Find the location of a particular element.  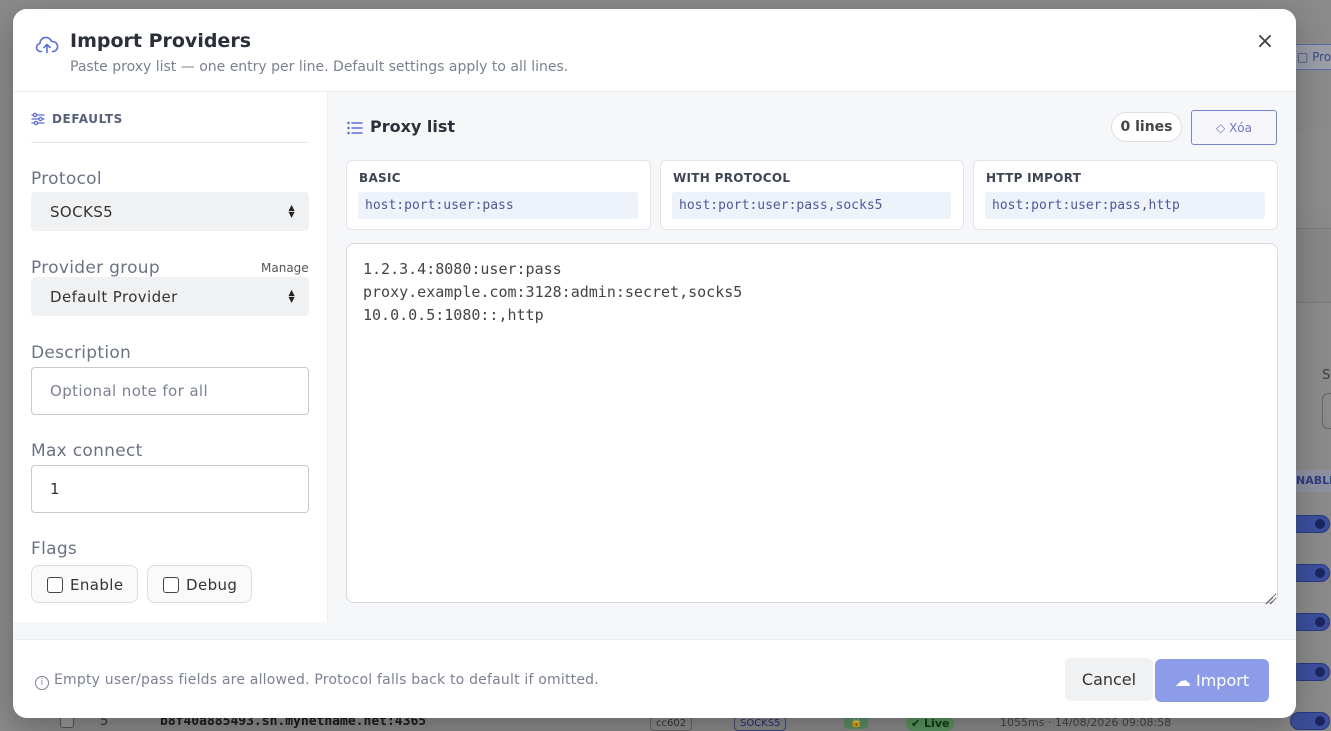

enable-checkbox: Enable is located at coordinates (84, 584).